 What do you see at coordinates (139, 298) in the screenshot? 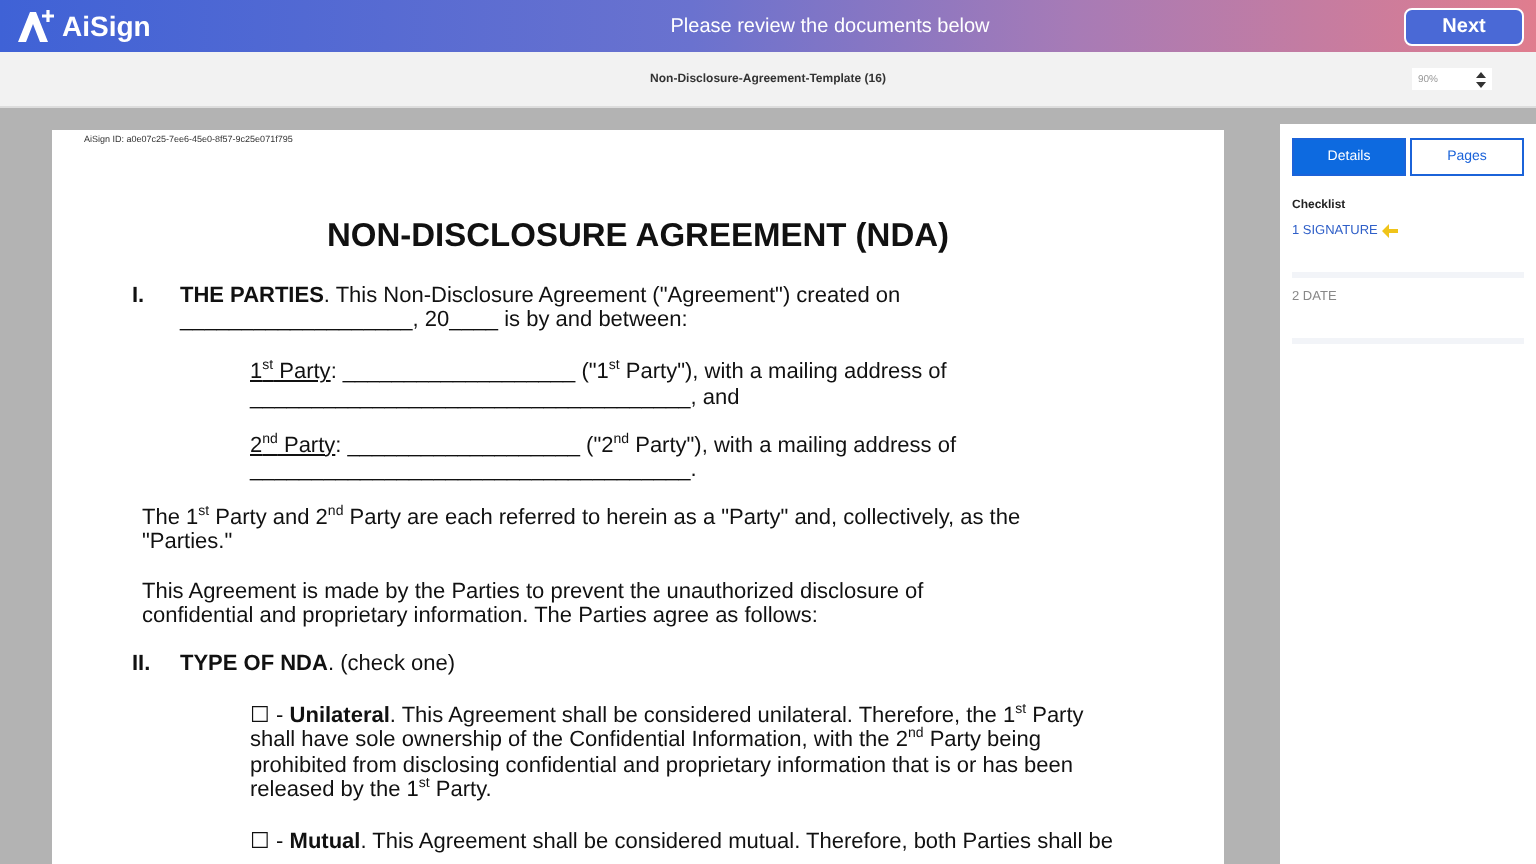
I see `section-number: I.` at bounding box center [139, 298].